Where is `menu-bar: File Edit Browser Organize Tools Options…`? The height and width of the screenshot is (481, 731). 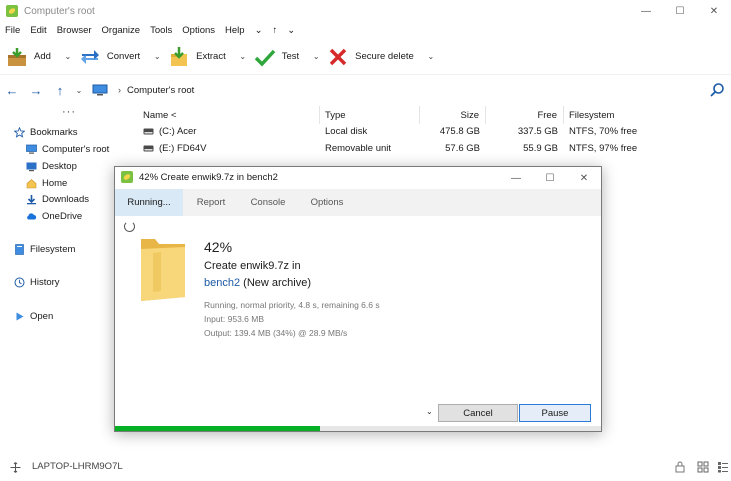
menu-bar: File Edit Browser Organize Tools Options… is located at coordinates (150, 30).